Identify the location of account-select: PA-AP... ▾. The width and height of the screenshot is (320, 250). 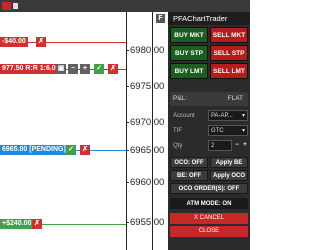
(228, 115).